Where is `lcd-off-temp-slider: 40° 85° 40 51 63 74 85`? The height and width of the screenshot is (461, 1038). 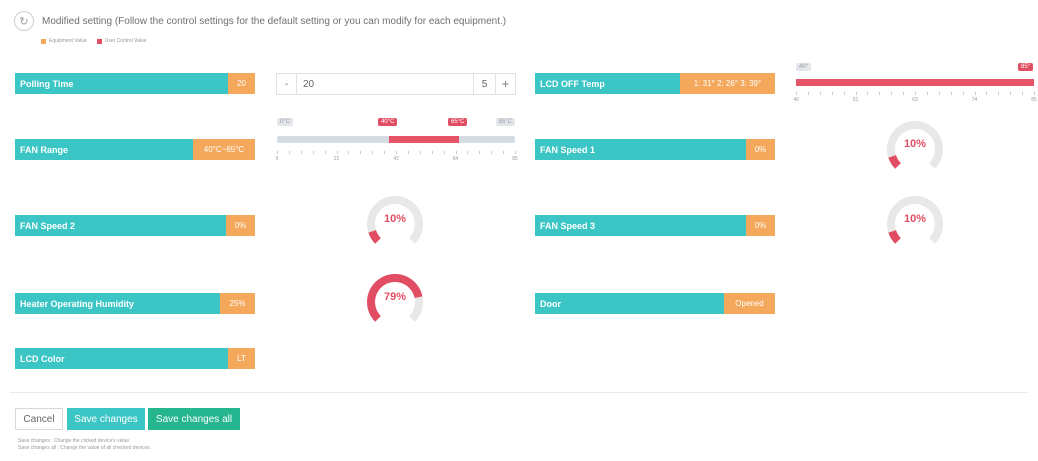
lcd-off-temp-slider: 40° 85° 40 51 63 74 85 is located at coordinates (915, 85).